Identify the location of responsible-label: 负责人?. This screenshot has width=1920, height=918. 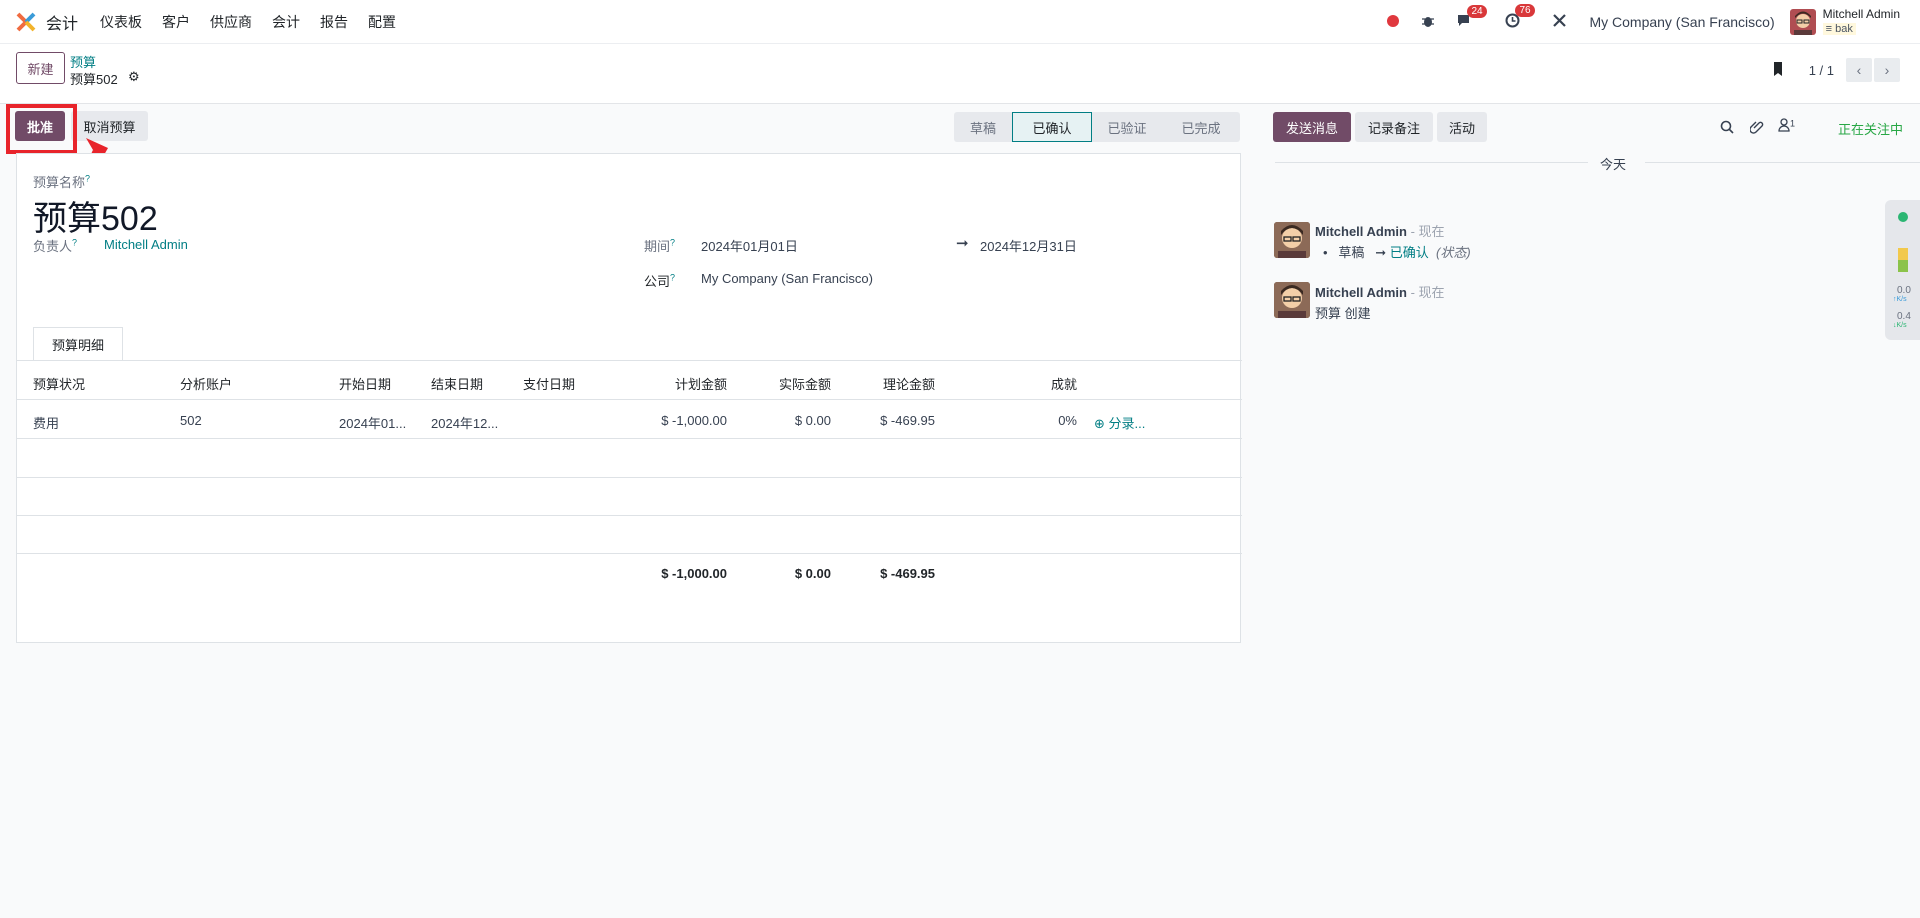
(55, 245).